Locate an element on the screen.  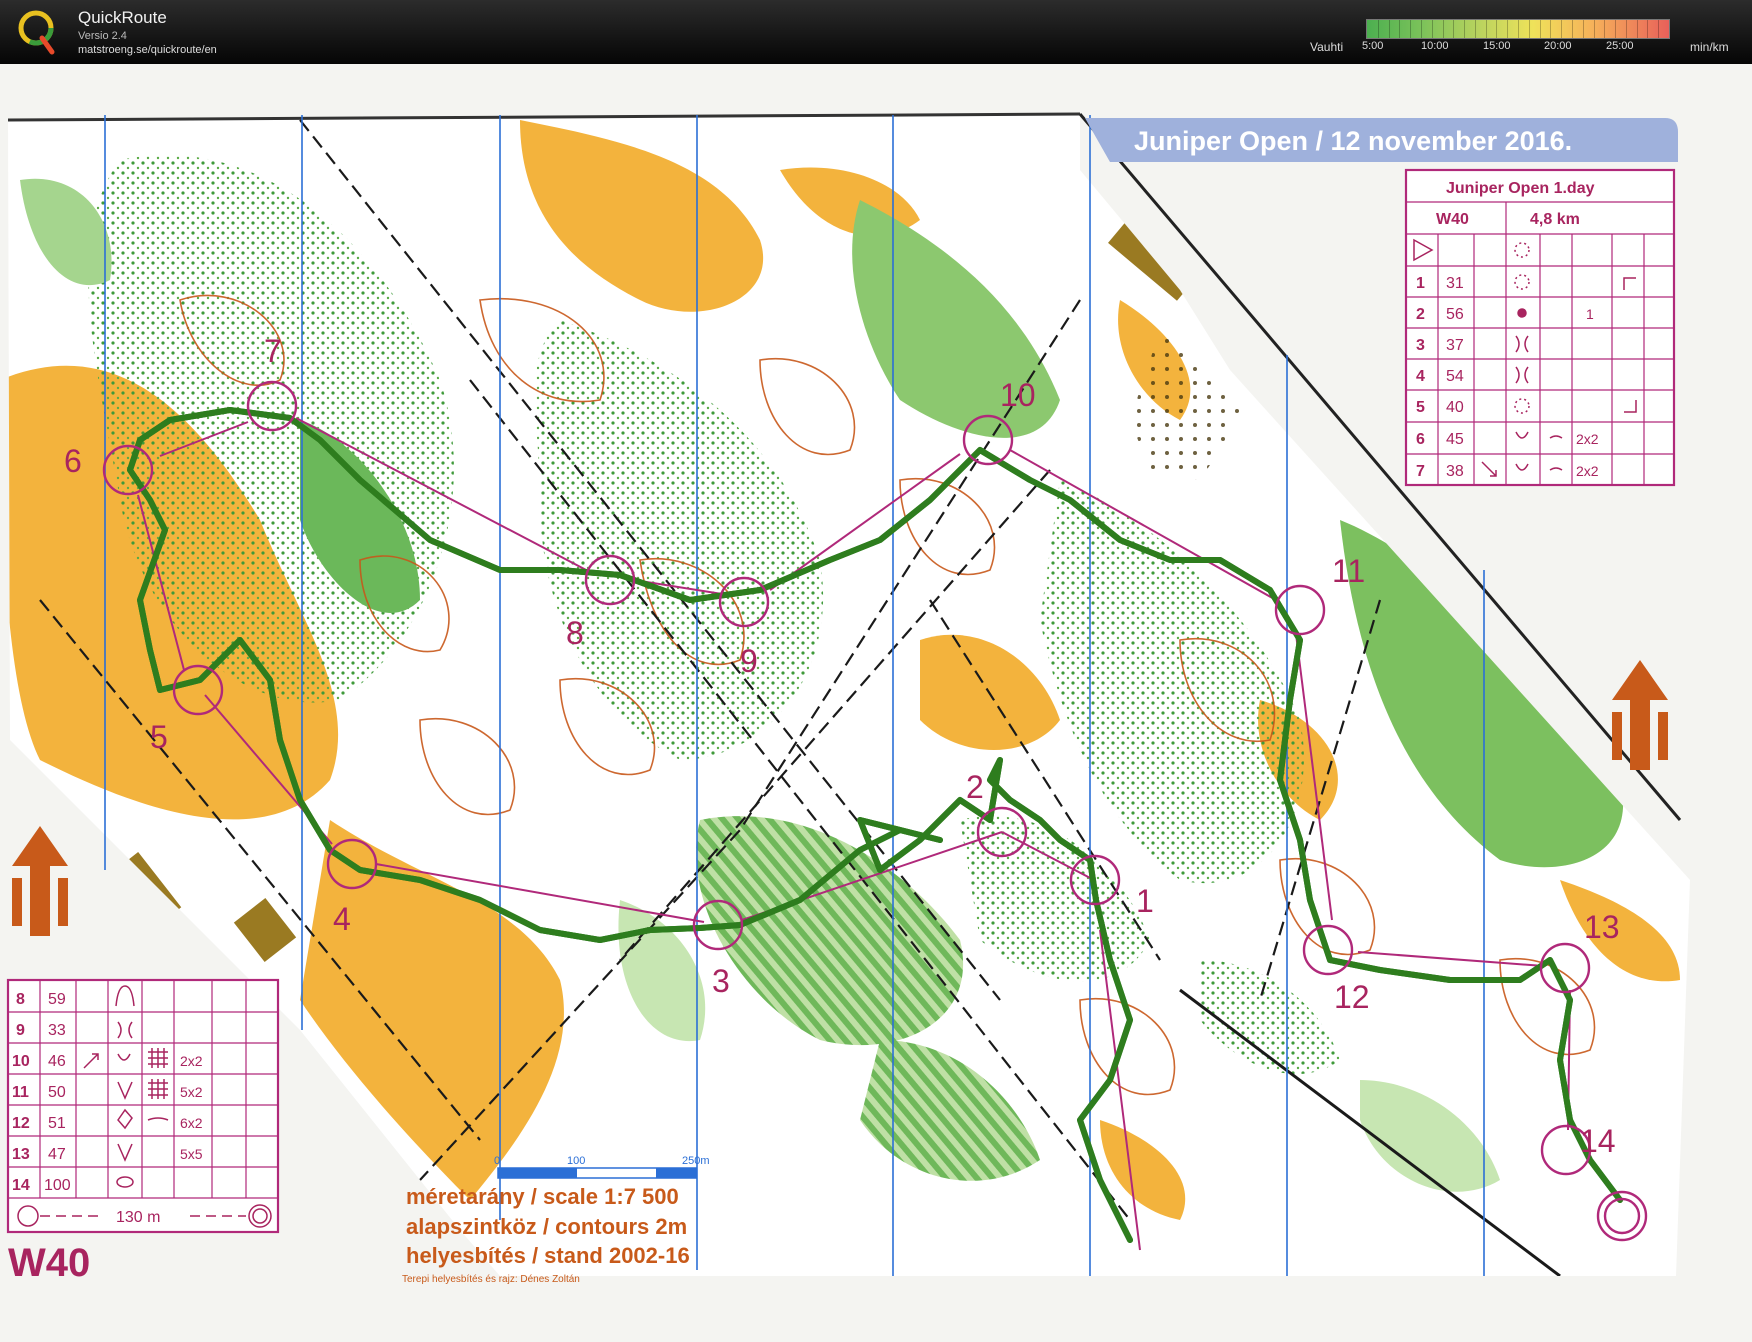
scalebar-label: 100 is located at coordinates (576, 1161).